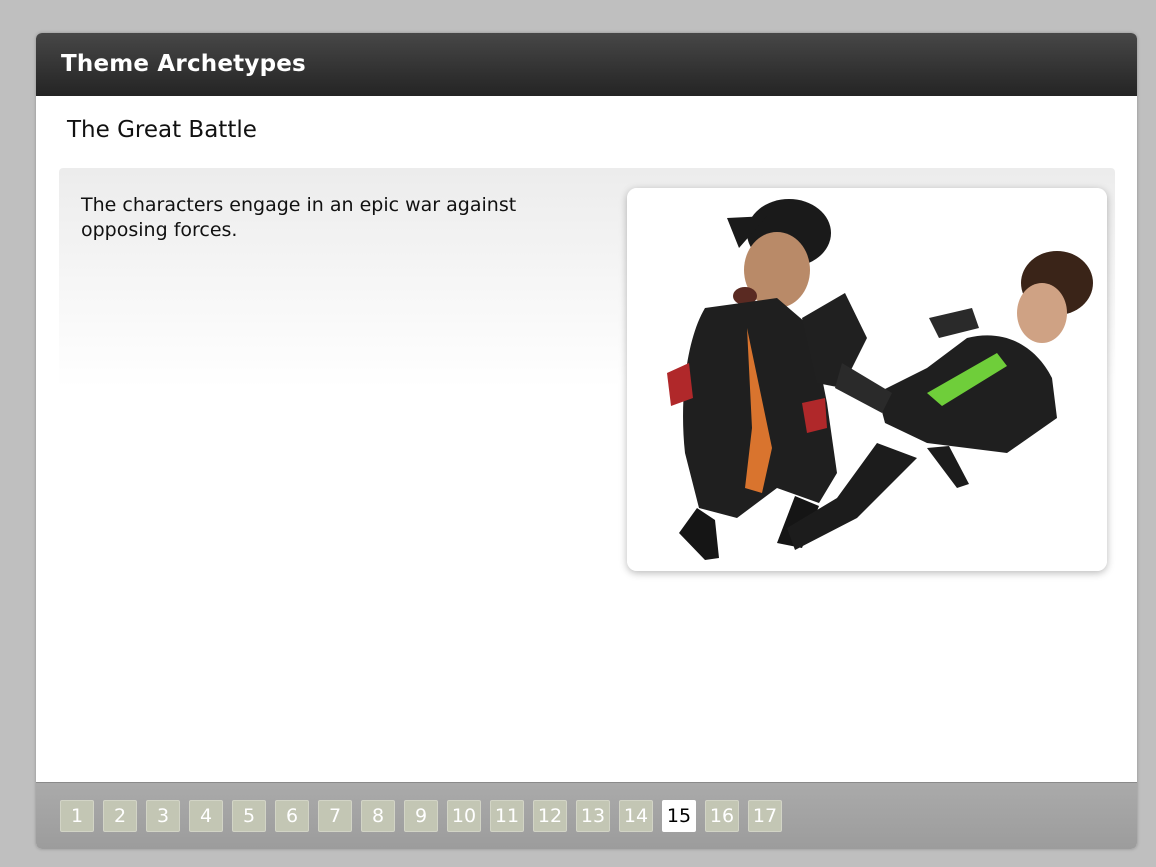 The width and height of the screenshot is (1156, 867). Describe the element at coordinates (162, 130) in the screenshot. I see `slide-title: The Great Battle` at that location.